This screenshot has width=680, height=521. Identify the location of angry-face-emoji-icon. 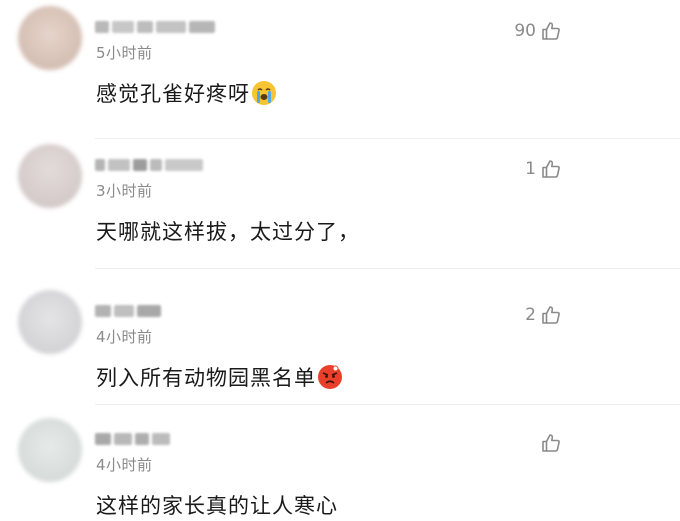
(330, 377).